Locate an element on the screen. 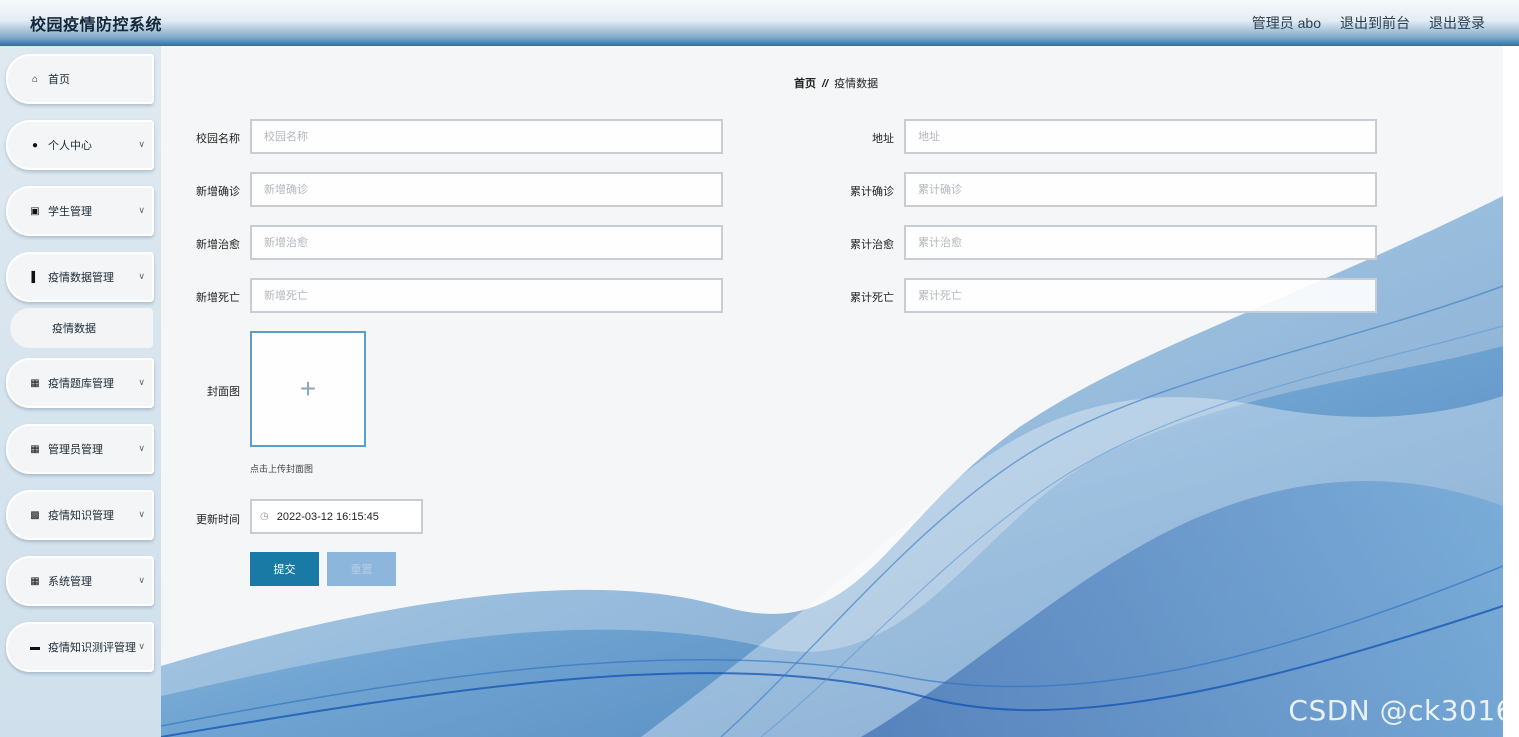 The height and width of the screenshot is (737, 1519). watermark: CSDN @ck3016 is located at coordinates (1401, 710).